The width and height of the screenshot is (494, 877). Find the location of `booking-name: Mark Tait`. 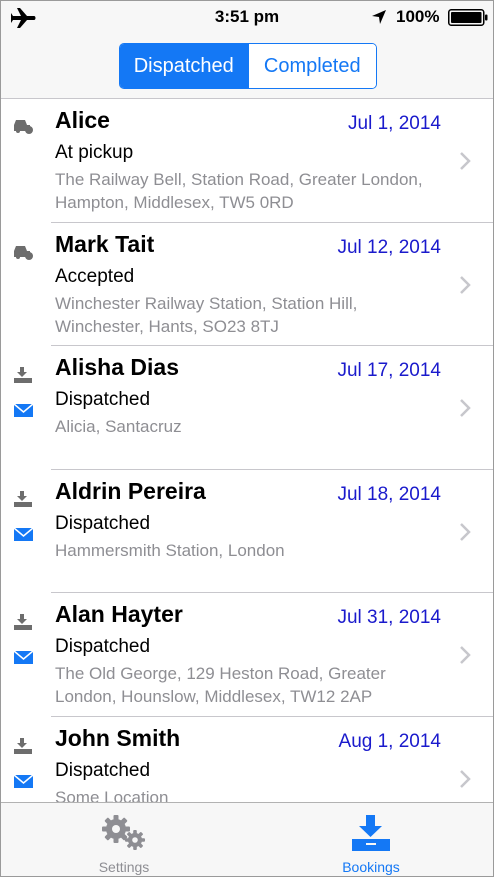

booking-name: Mark Tait is located at coordinates (105, 243).